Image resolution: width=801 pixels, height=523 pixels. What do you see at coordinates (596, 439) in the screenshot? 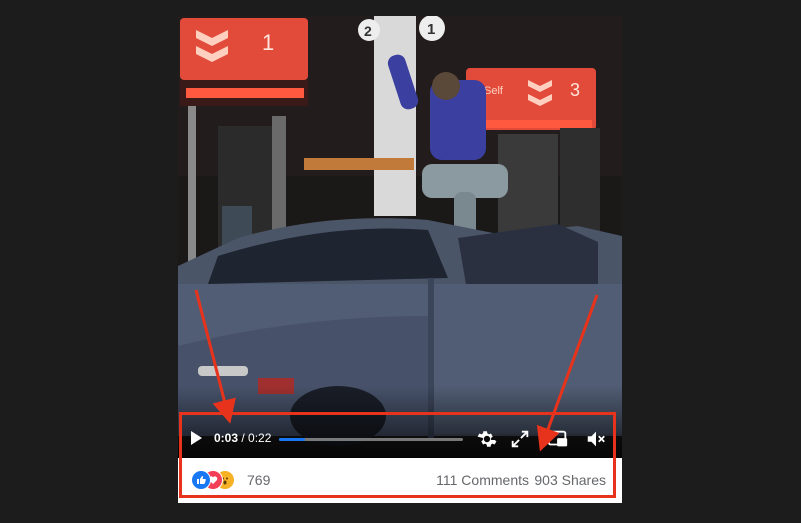
I see `speaker-muted-icon` at bounding box center [596, 439].